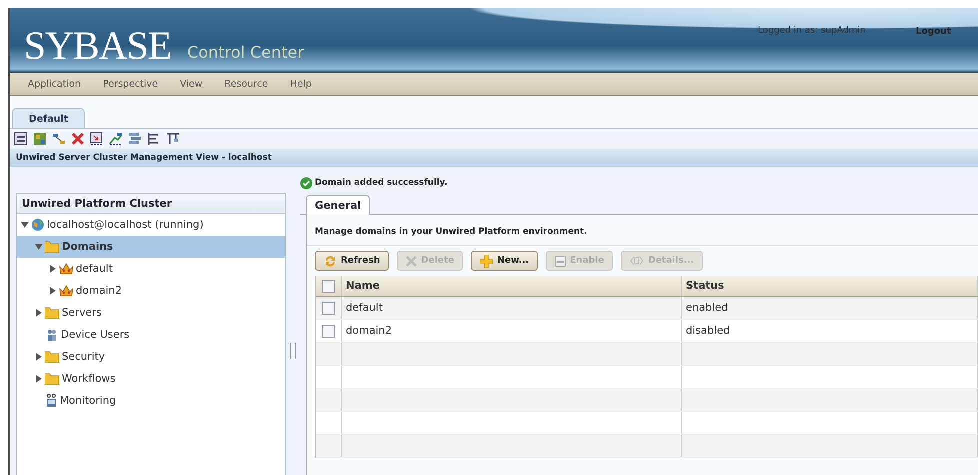  I want to click on column-header: Status, so click(830, 286).